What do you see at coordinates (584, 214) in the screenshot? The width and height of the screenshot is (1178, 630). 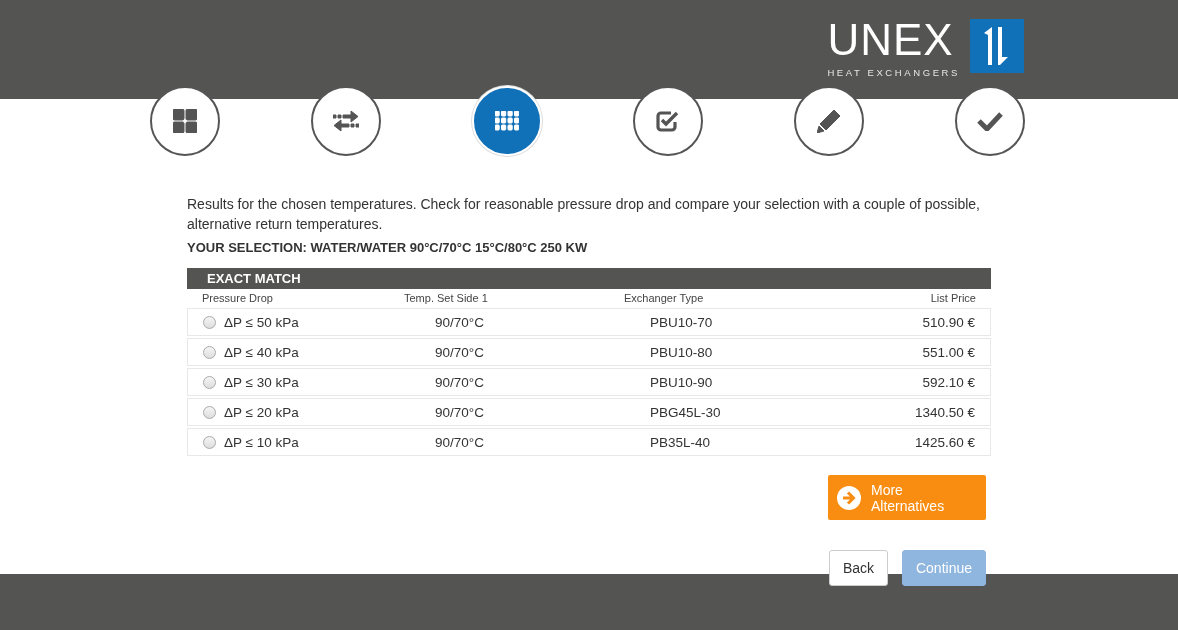 I see `intro-text: Results for the chosen temperatures. Check for reasonable pressure drop and compare your selection with a couple of possible, alternative return temperatures.` at bounding box center [584, 214].